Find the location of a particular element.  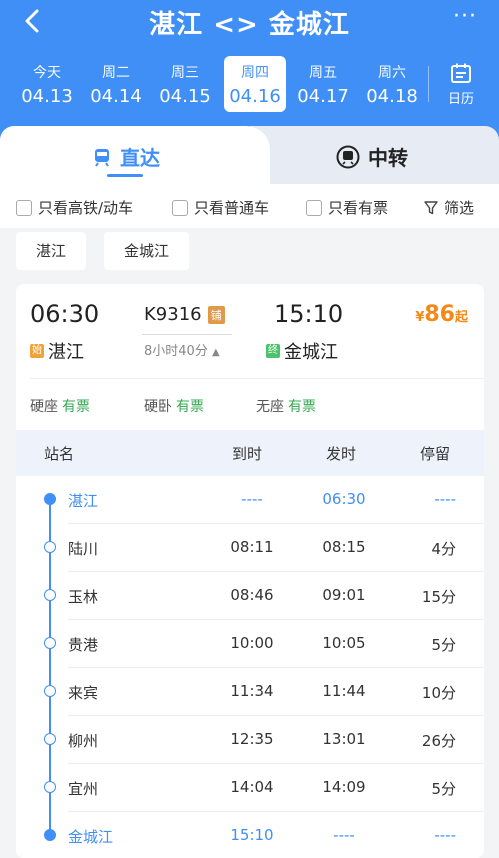

arrival-time: 15:10 is located at coordinates (309, 314).